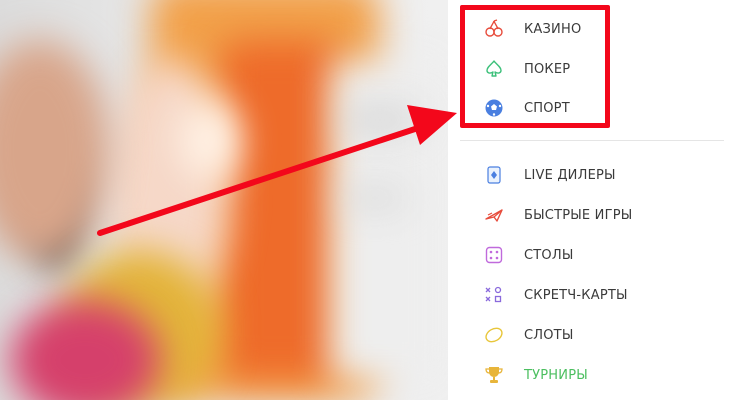  I want to click on highlight-box, so click(535, 66).